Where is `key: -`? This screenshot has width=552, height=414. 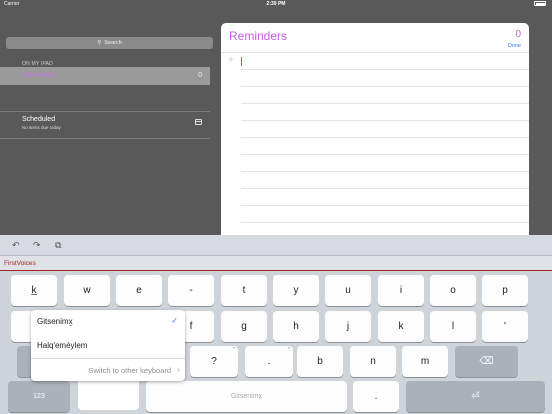 key: - is located at coordinates (191, 290).